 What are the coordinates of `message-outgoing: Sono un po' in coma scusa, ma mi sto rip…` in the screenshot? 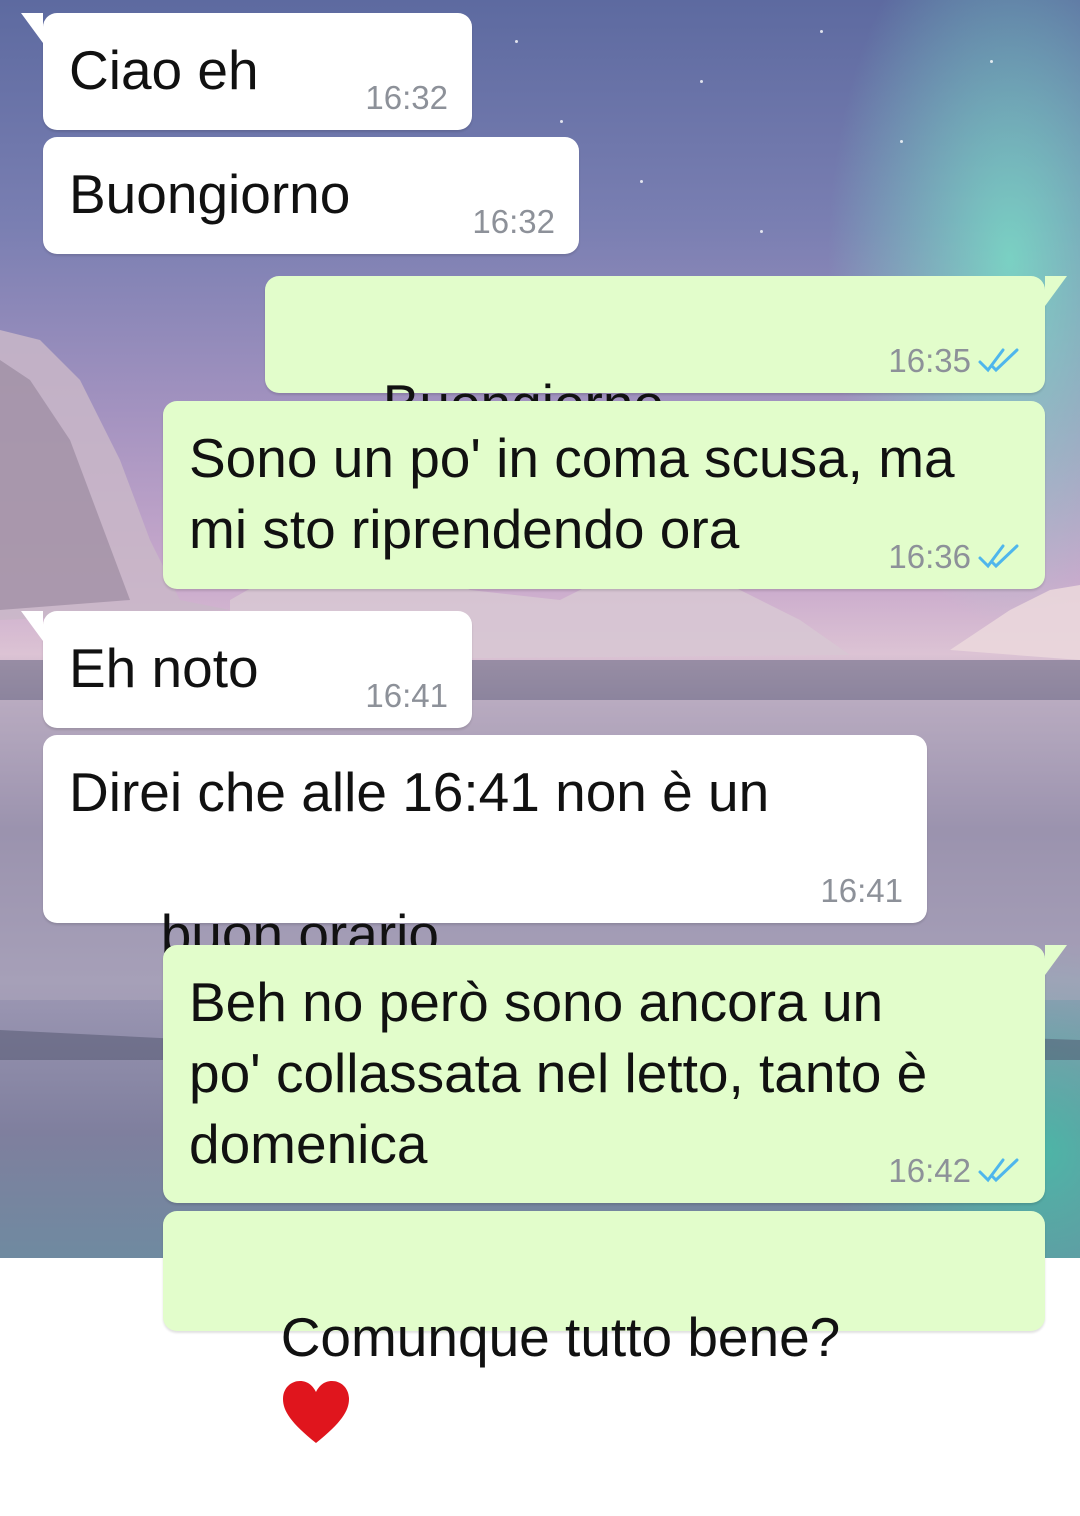 It's located at (604, 495).